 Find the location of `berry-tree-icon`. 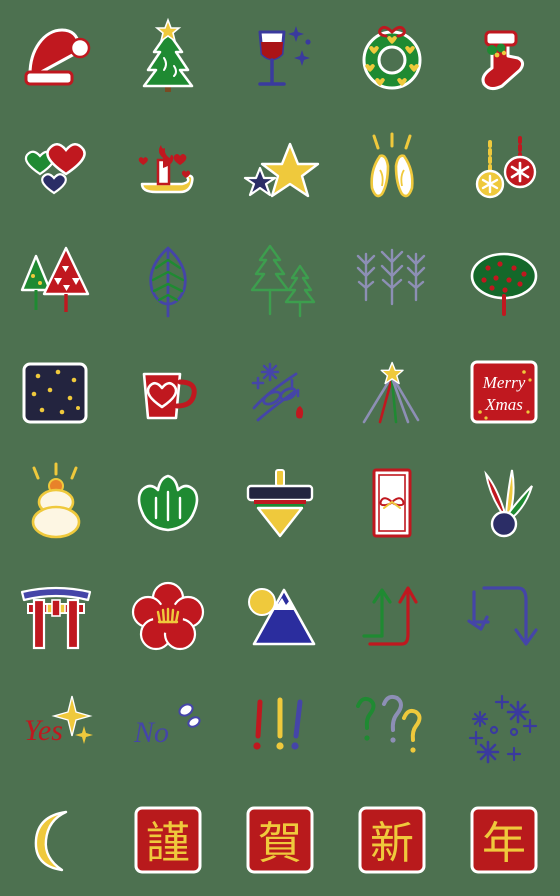

berry-tree-icon is located at coordinates (504, 284).